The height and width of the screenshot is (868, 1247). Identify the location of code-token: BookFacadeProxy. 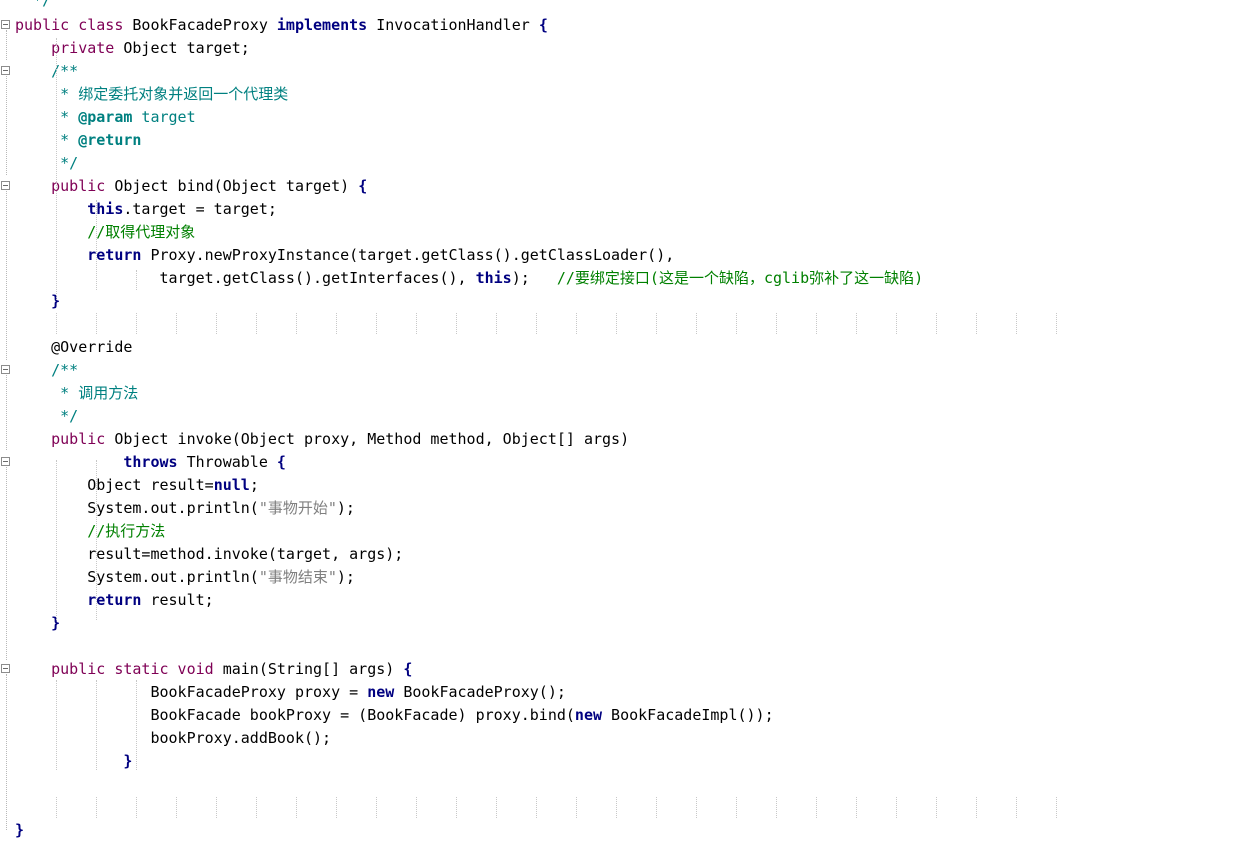
(204, 25).